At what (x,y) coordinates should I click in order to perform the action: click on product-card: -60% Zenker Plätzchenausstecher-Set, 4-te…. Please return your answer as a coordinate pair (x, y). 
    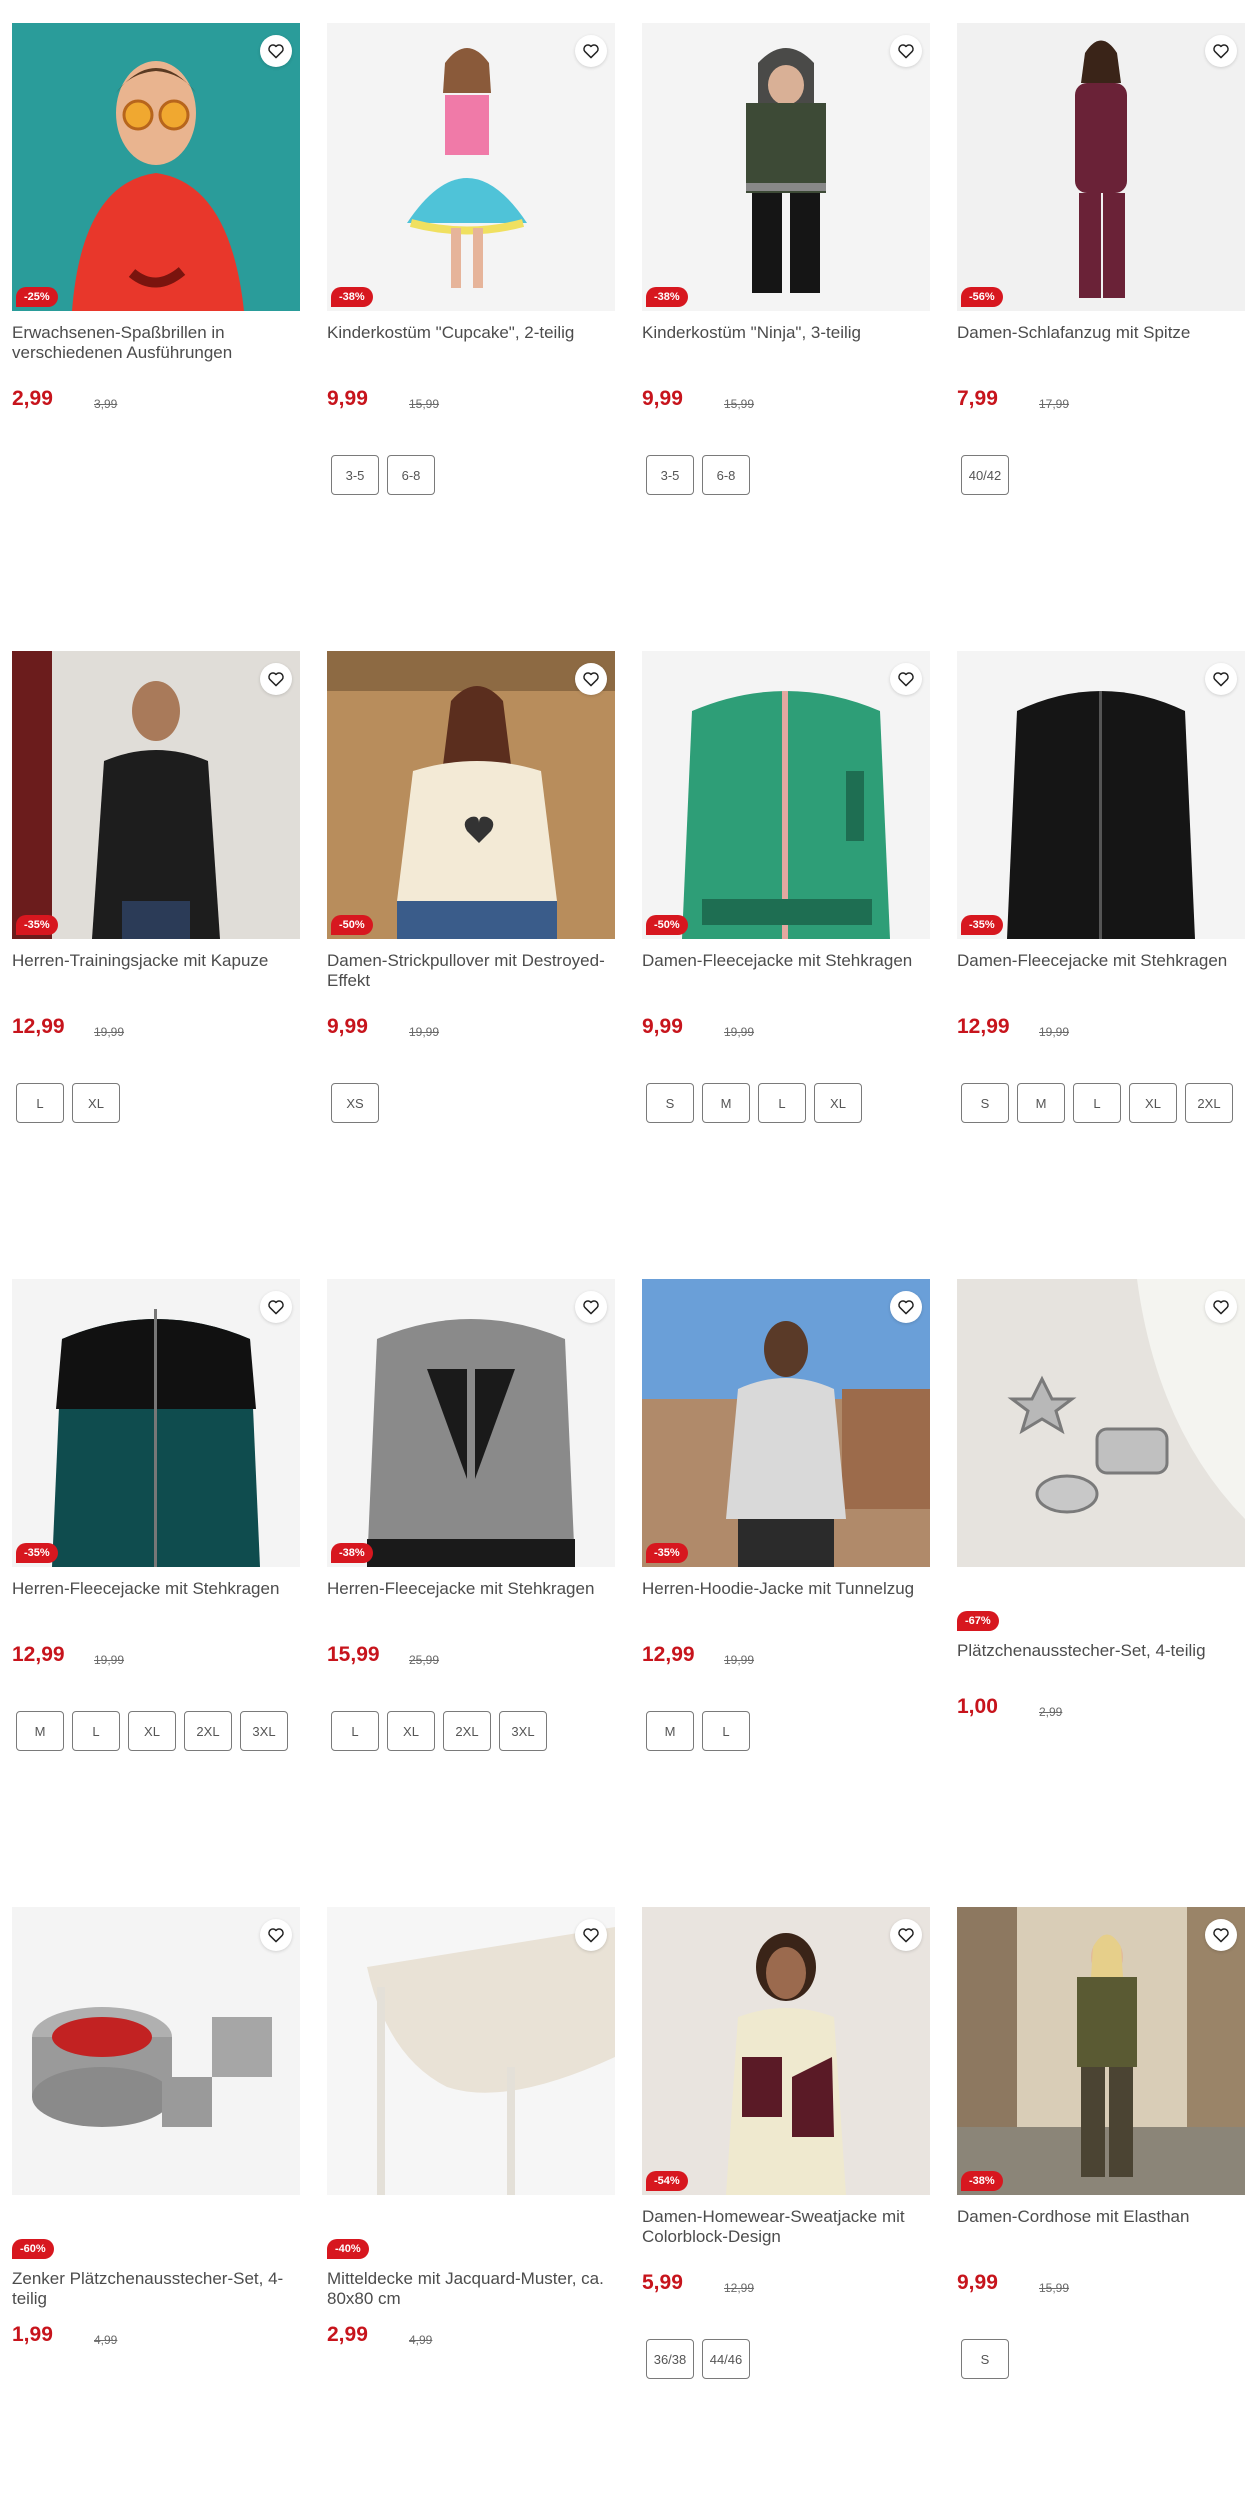
    Looking at the image, I should click on (156, 2129).